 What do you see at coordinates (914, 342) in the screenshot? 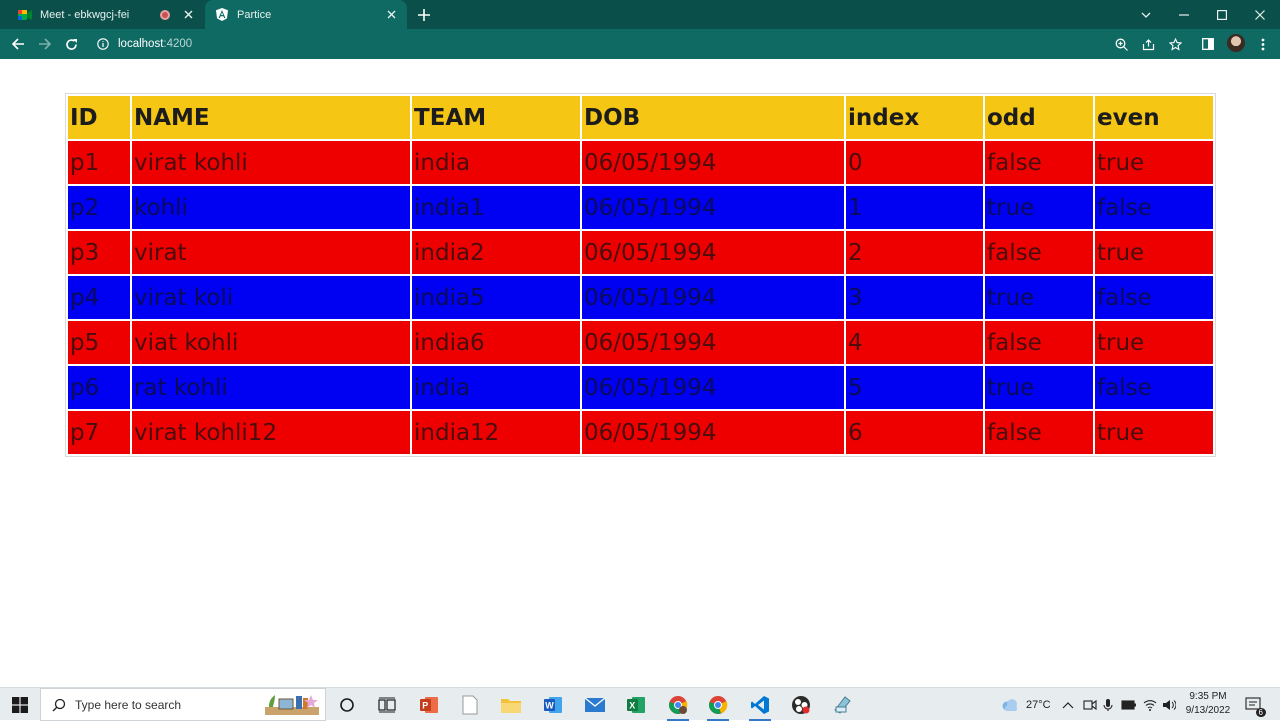
I see `cell-index: 4` at bounding box center [914, 342].